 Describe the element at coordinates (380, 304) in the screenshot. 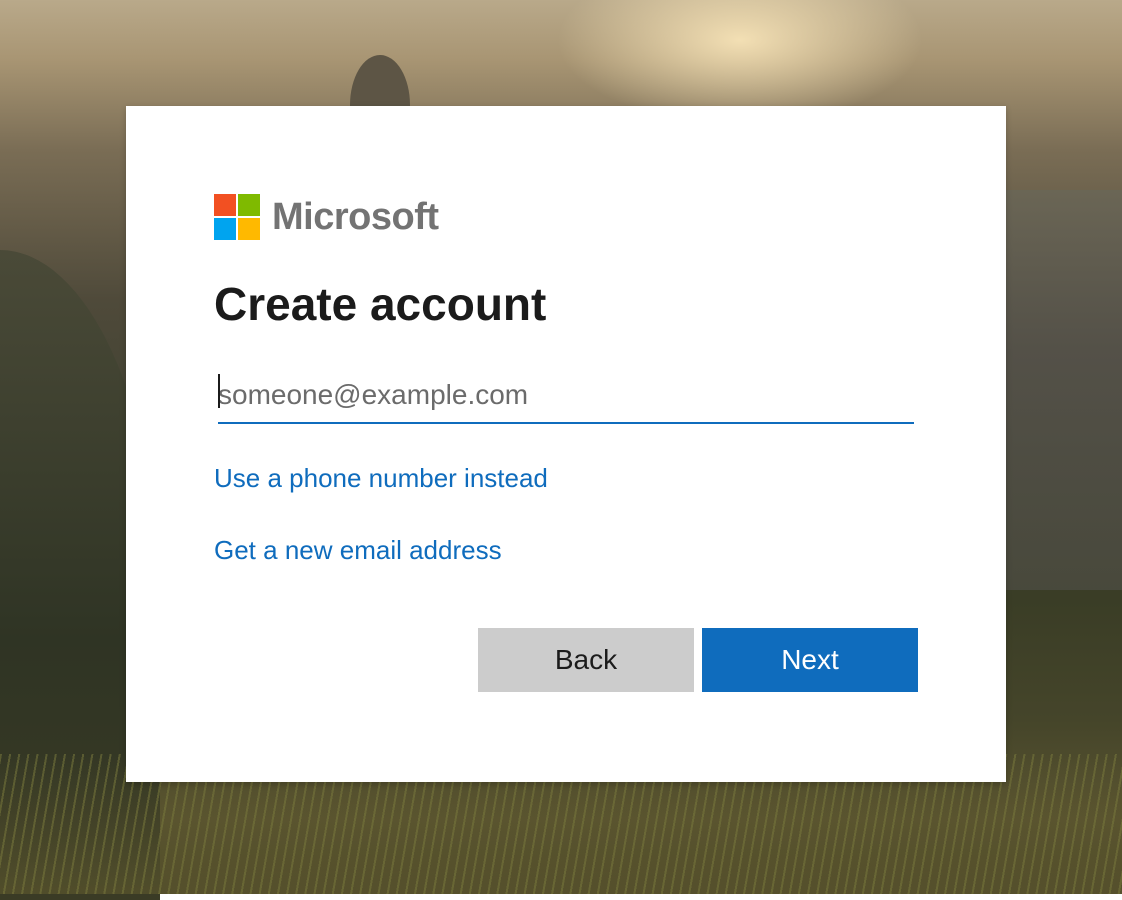

I see `page-title: Create account` at that location.